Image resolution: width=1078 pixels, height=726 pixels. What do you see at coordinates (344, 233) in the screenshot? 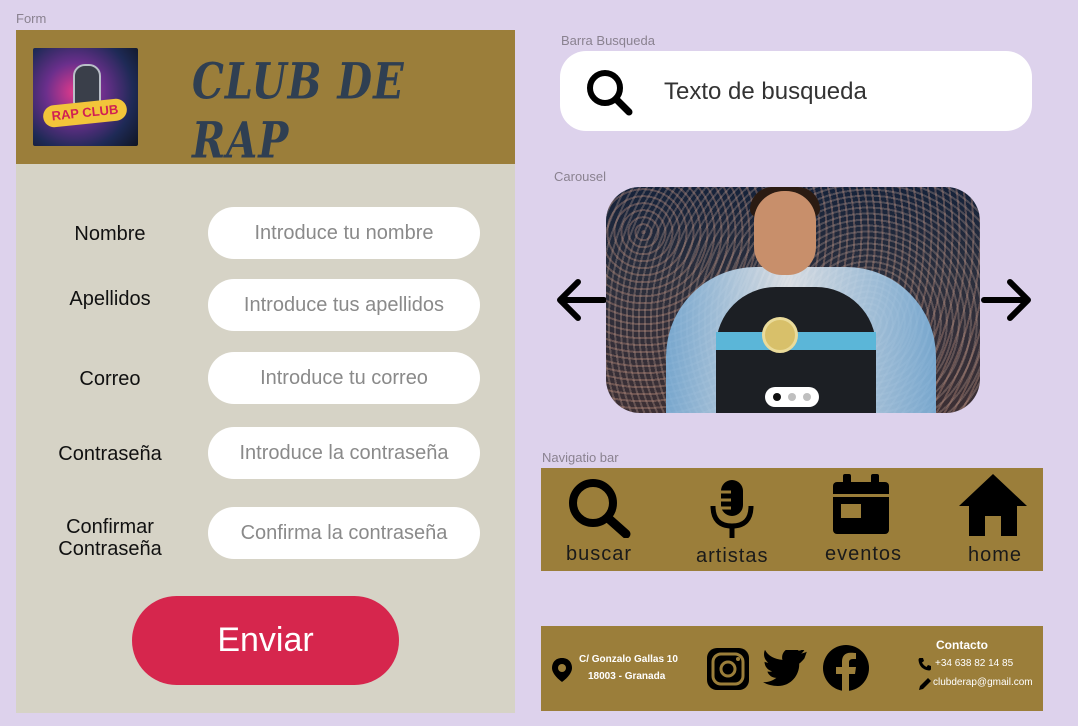
I see `nombre-input` at bounding box center [344, 233].